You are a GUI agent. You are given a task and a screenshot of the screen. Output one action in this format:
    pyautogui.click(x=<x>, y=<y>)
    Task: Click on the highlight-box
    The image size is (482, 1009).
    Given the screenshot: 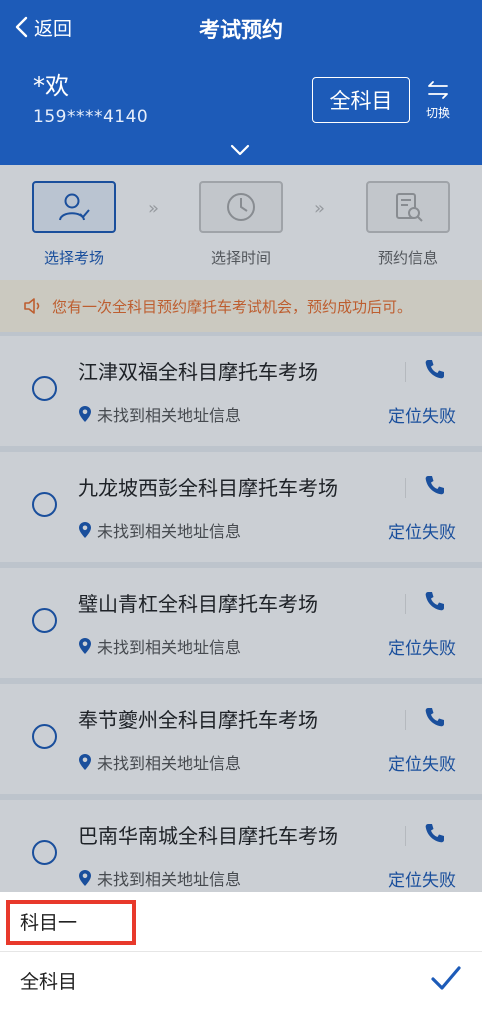 What is the action you would take?
    pyautogui.click(x=71, y=922)
    